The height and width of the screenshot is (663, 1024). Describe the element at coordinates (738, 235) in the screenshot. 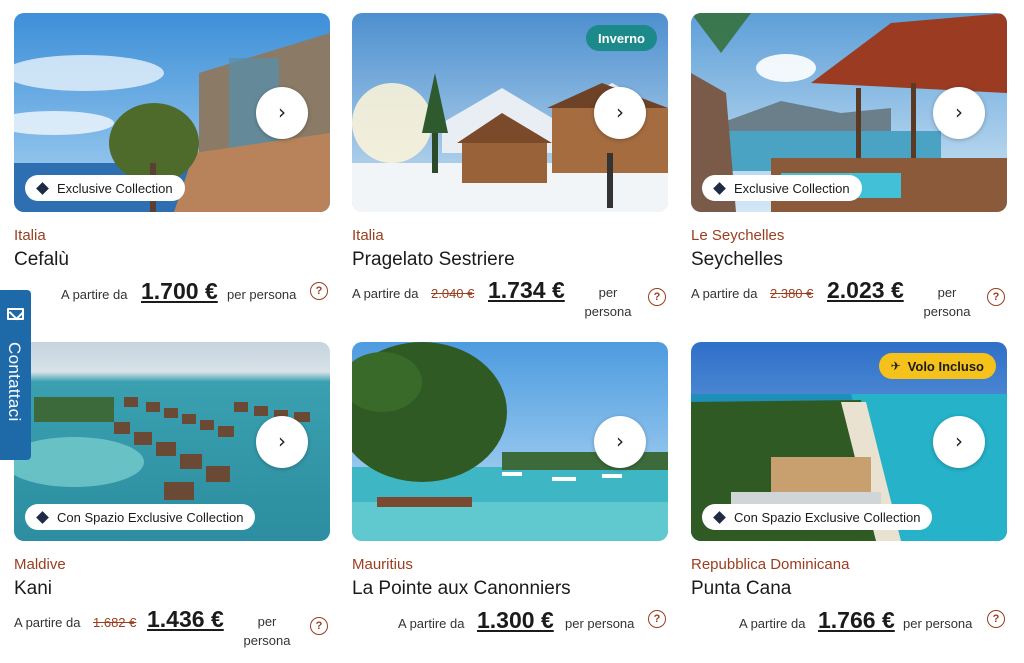

I see `offer-country: Le Seychelles` at that location.